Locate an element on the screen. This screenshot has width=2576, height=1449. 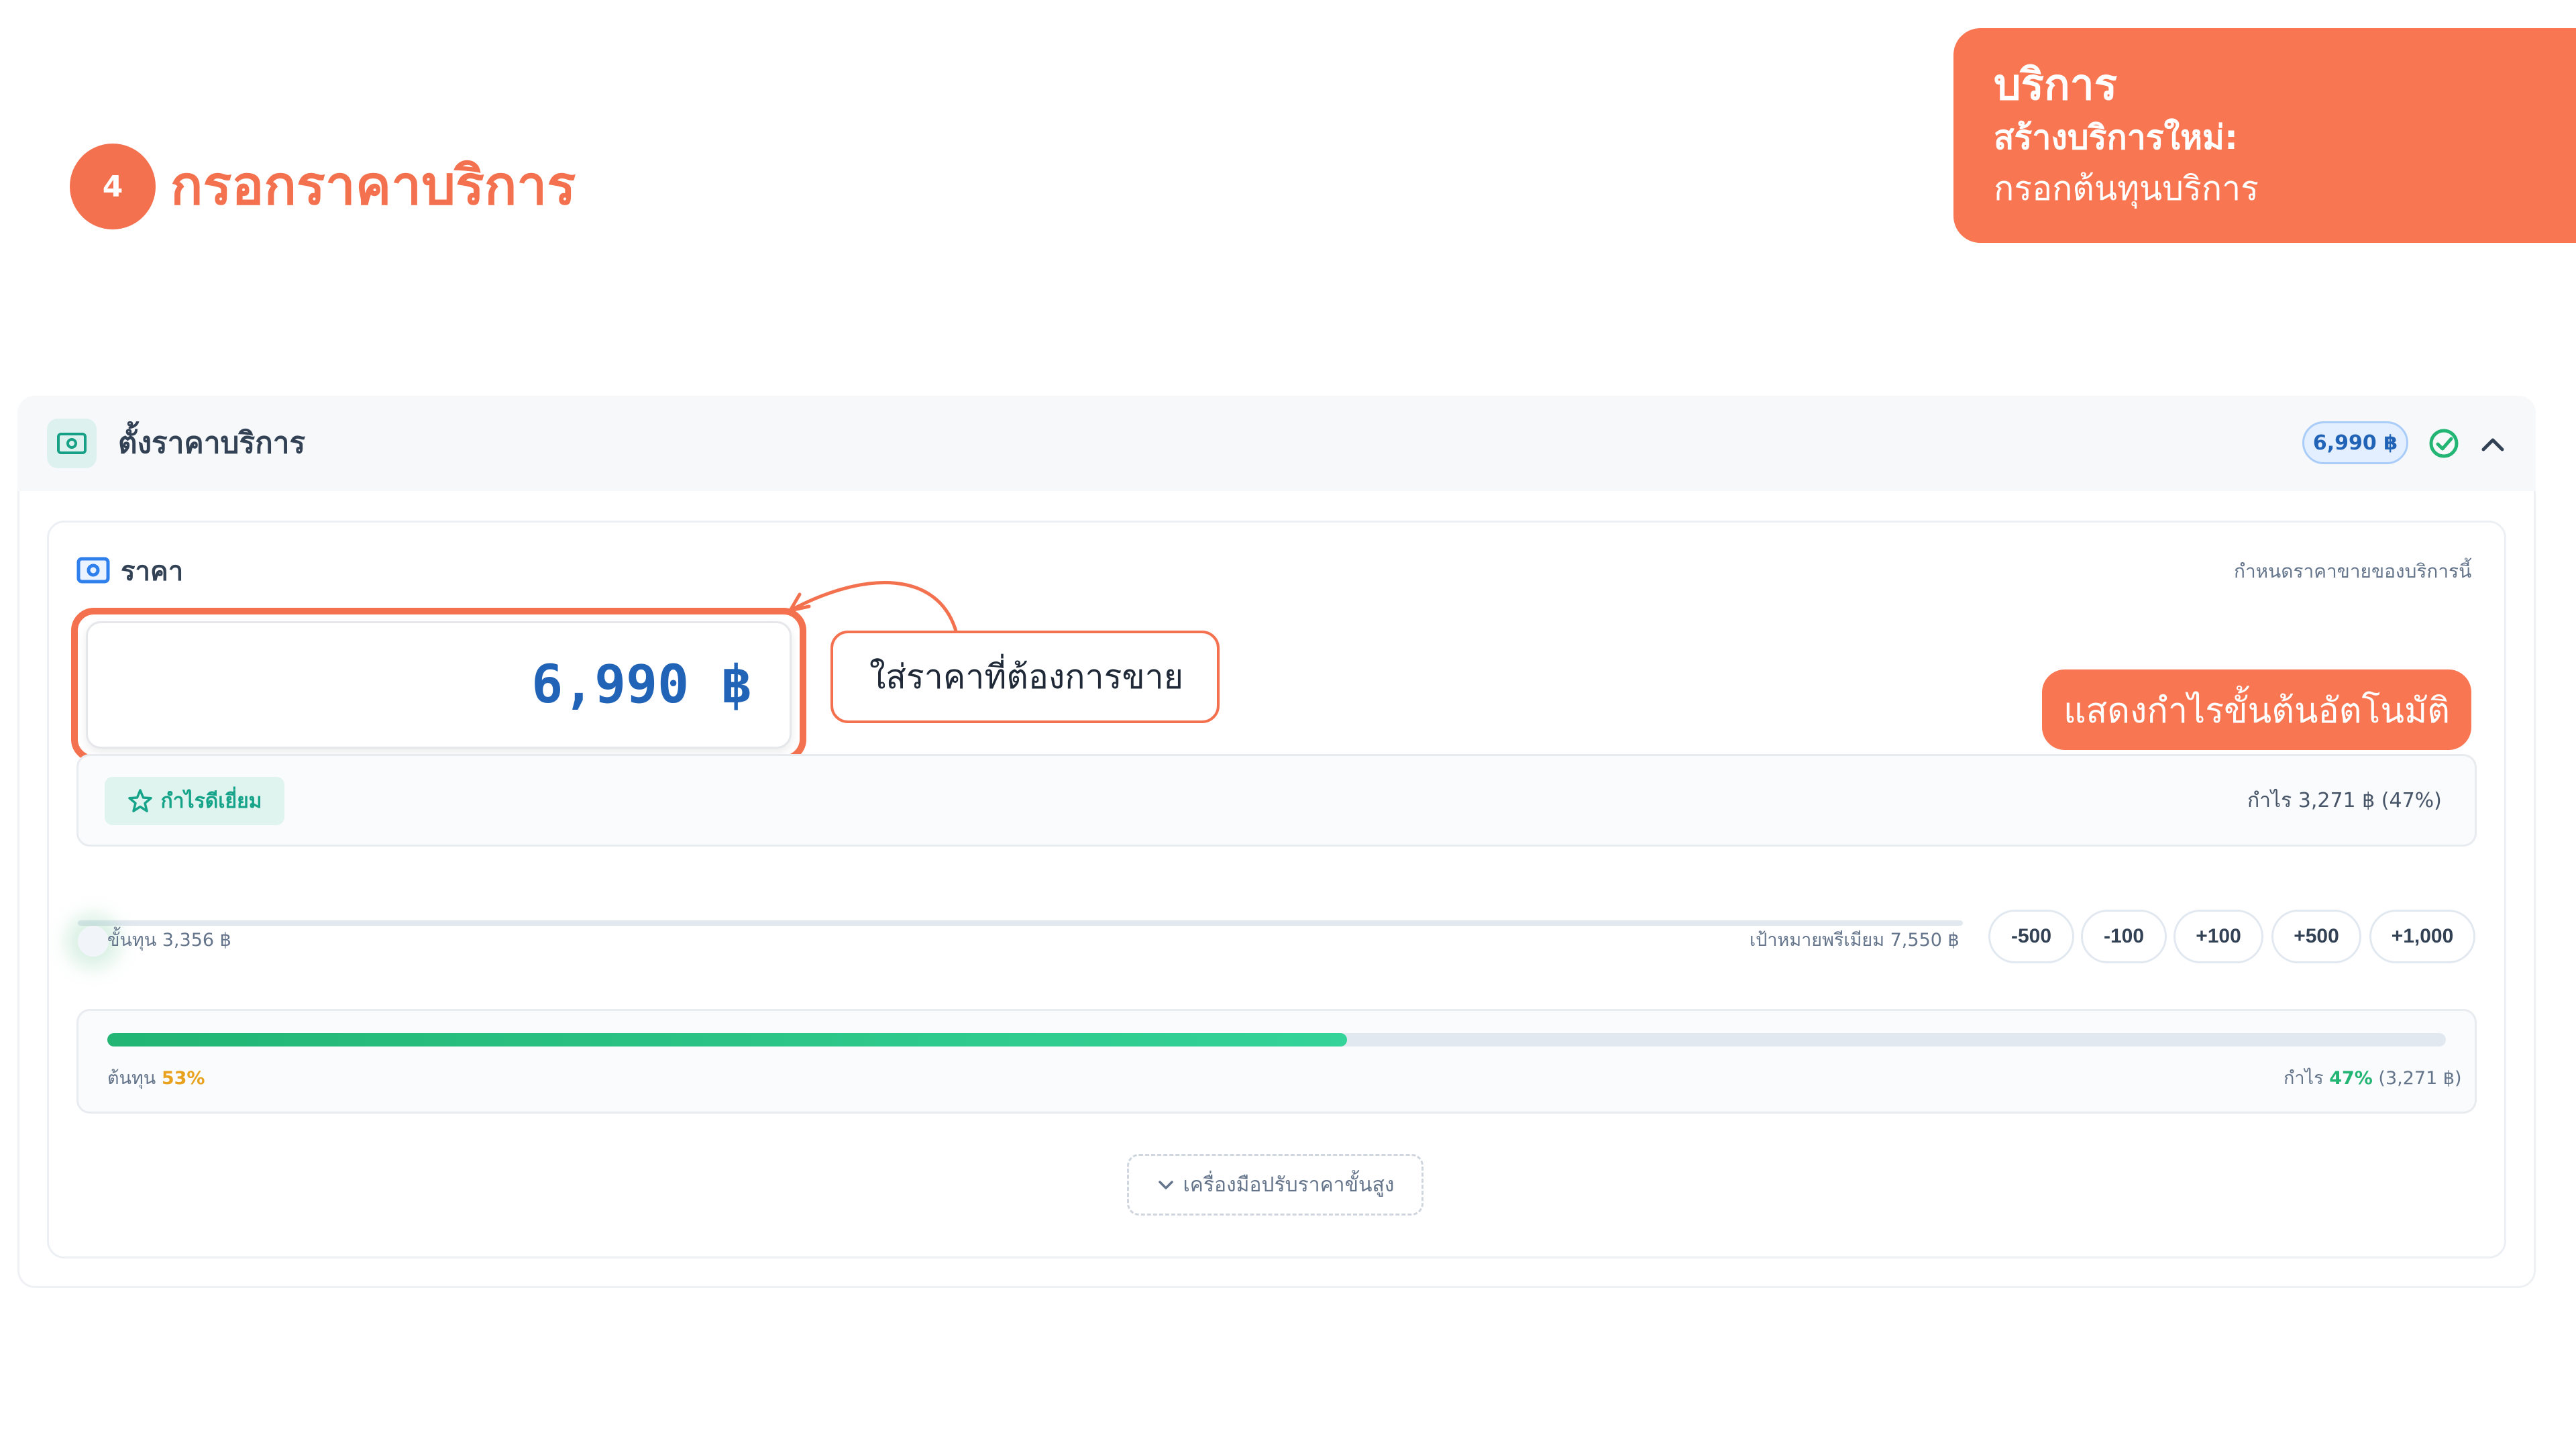
profit-rating-label: กำไรดีเยี่ยม is located at coordinates (211, 801).